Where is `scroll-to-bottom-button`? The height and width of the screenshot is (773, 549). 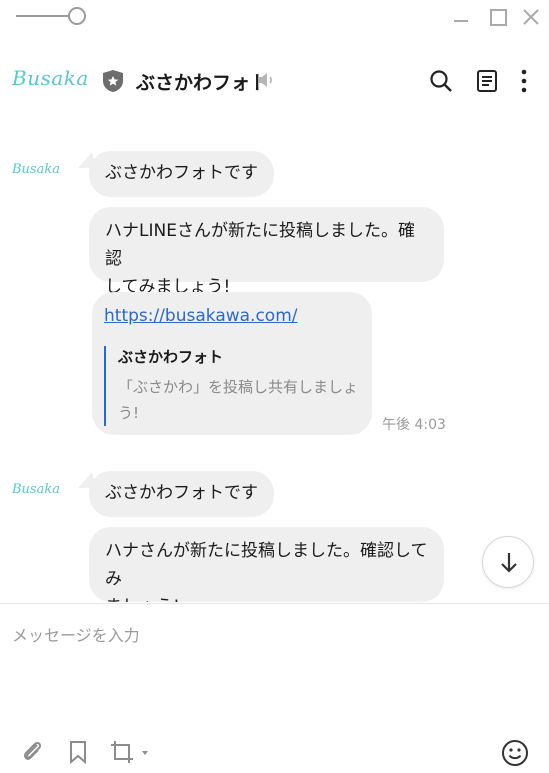 scroll-to-bottom-button is located at coordinates (508, 562).